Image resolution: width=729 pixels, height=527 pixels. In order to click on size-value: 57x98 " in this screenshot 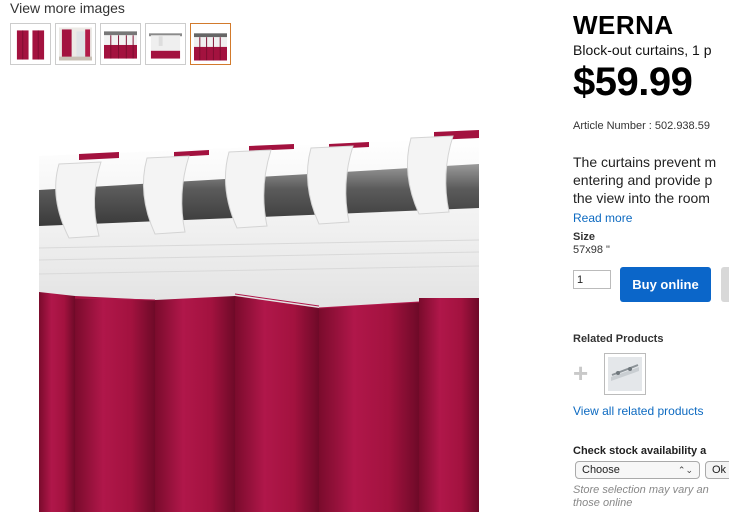, I will do `click(591, 250)`.